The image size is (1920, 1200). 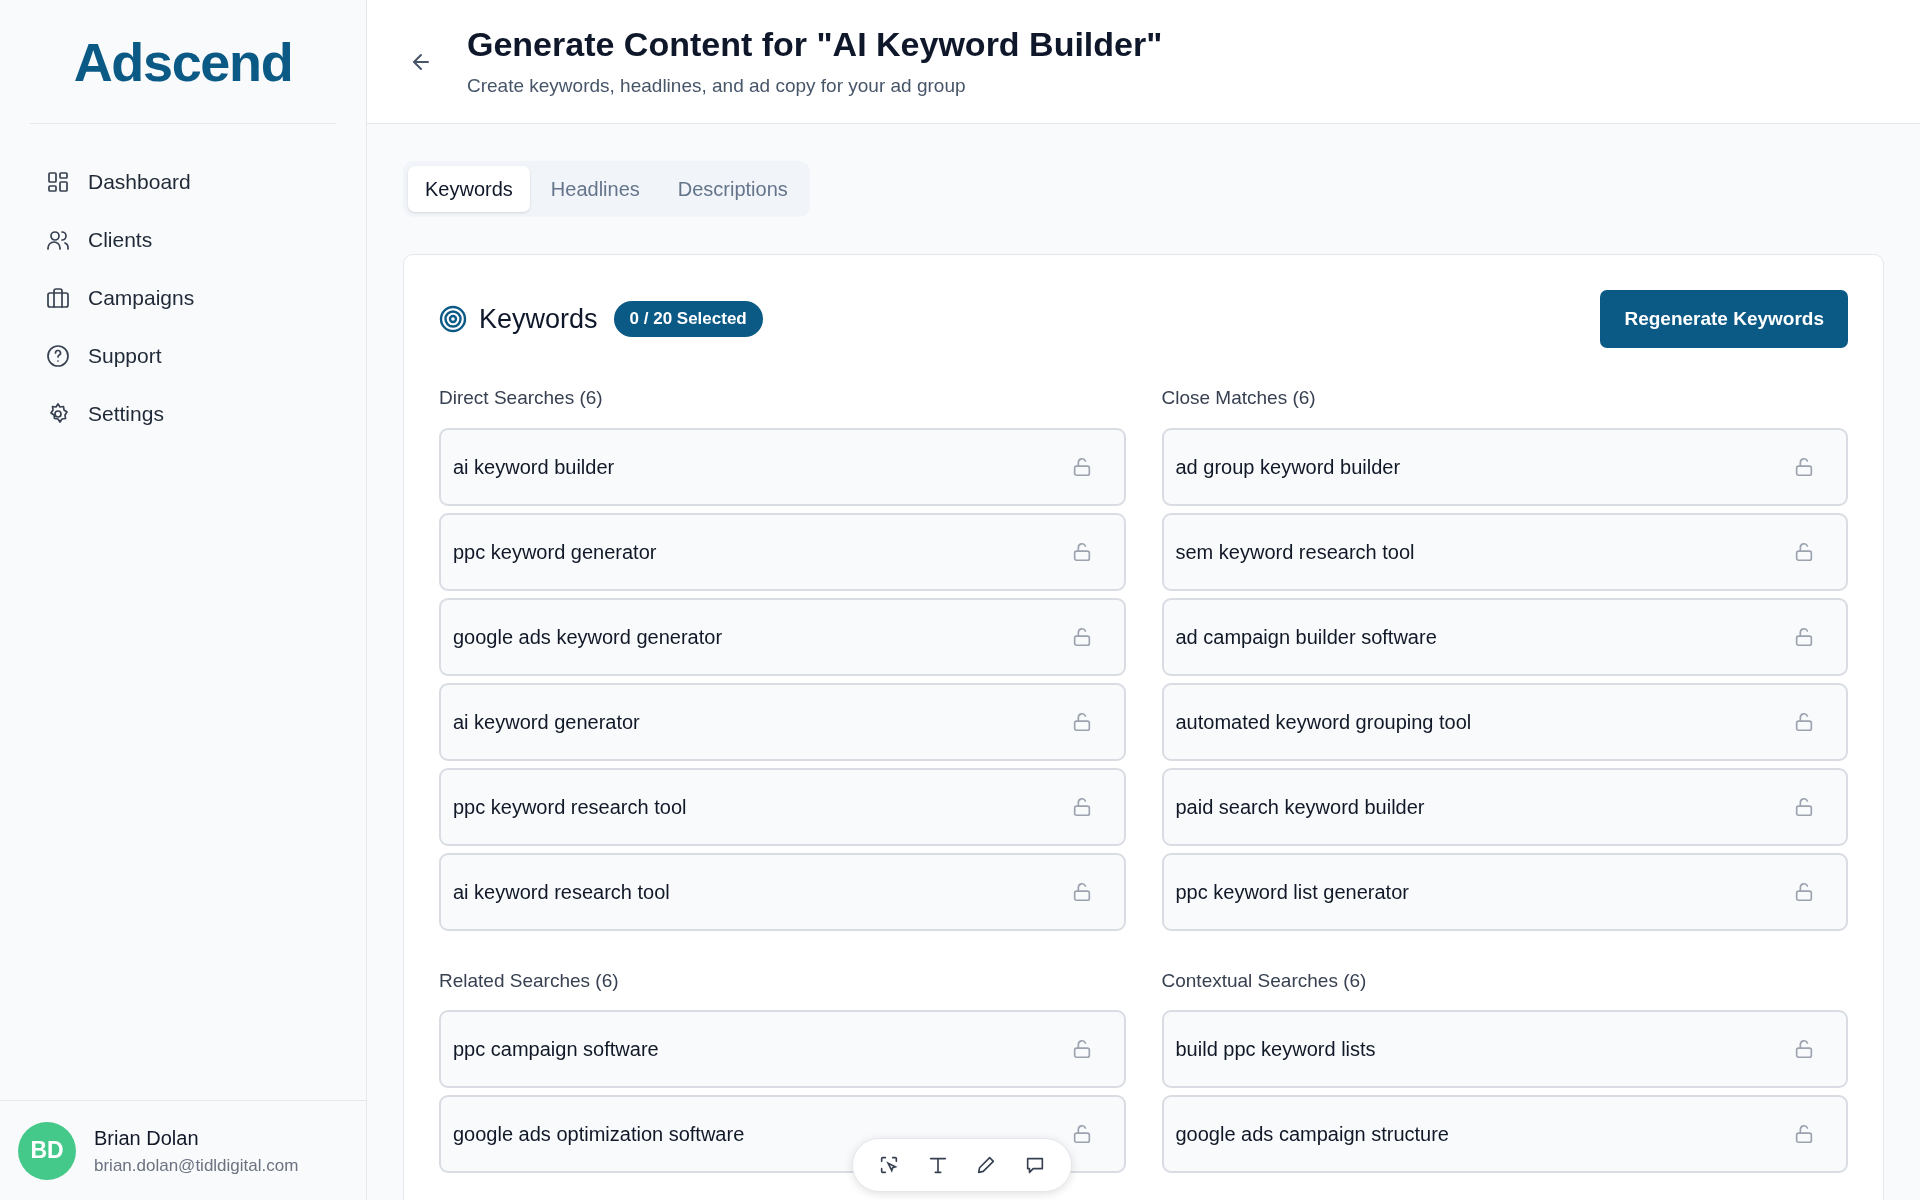 What do you see at coordinates (538, 319) in the screenshot?
I see `section-title: Keywords` at bounding box center [538, 319].